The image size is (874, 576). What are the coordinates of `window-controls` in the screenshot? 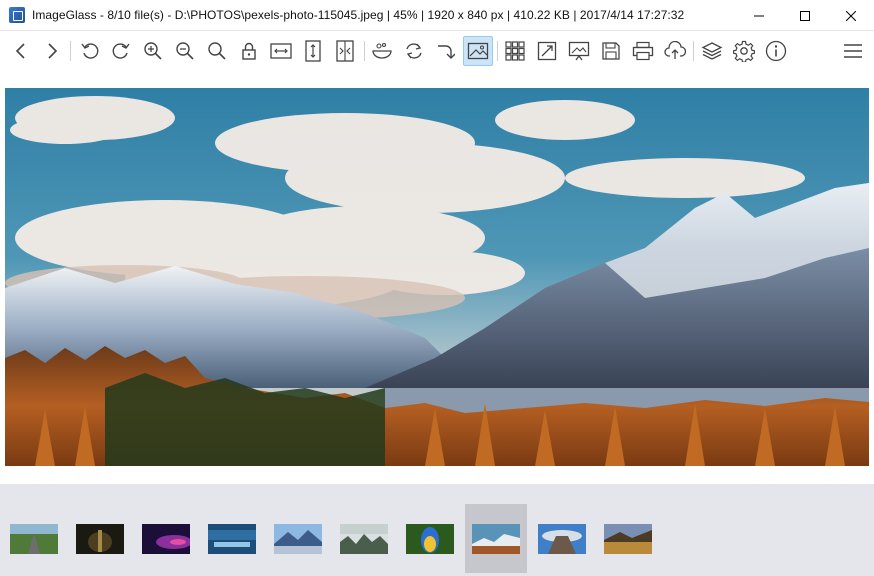 It's located at (805, 15).